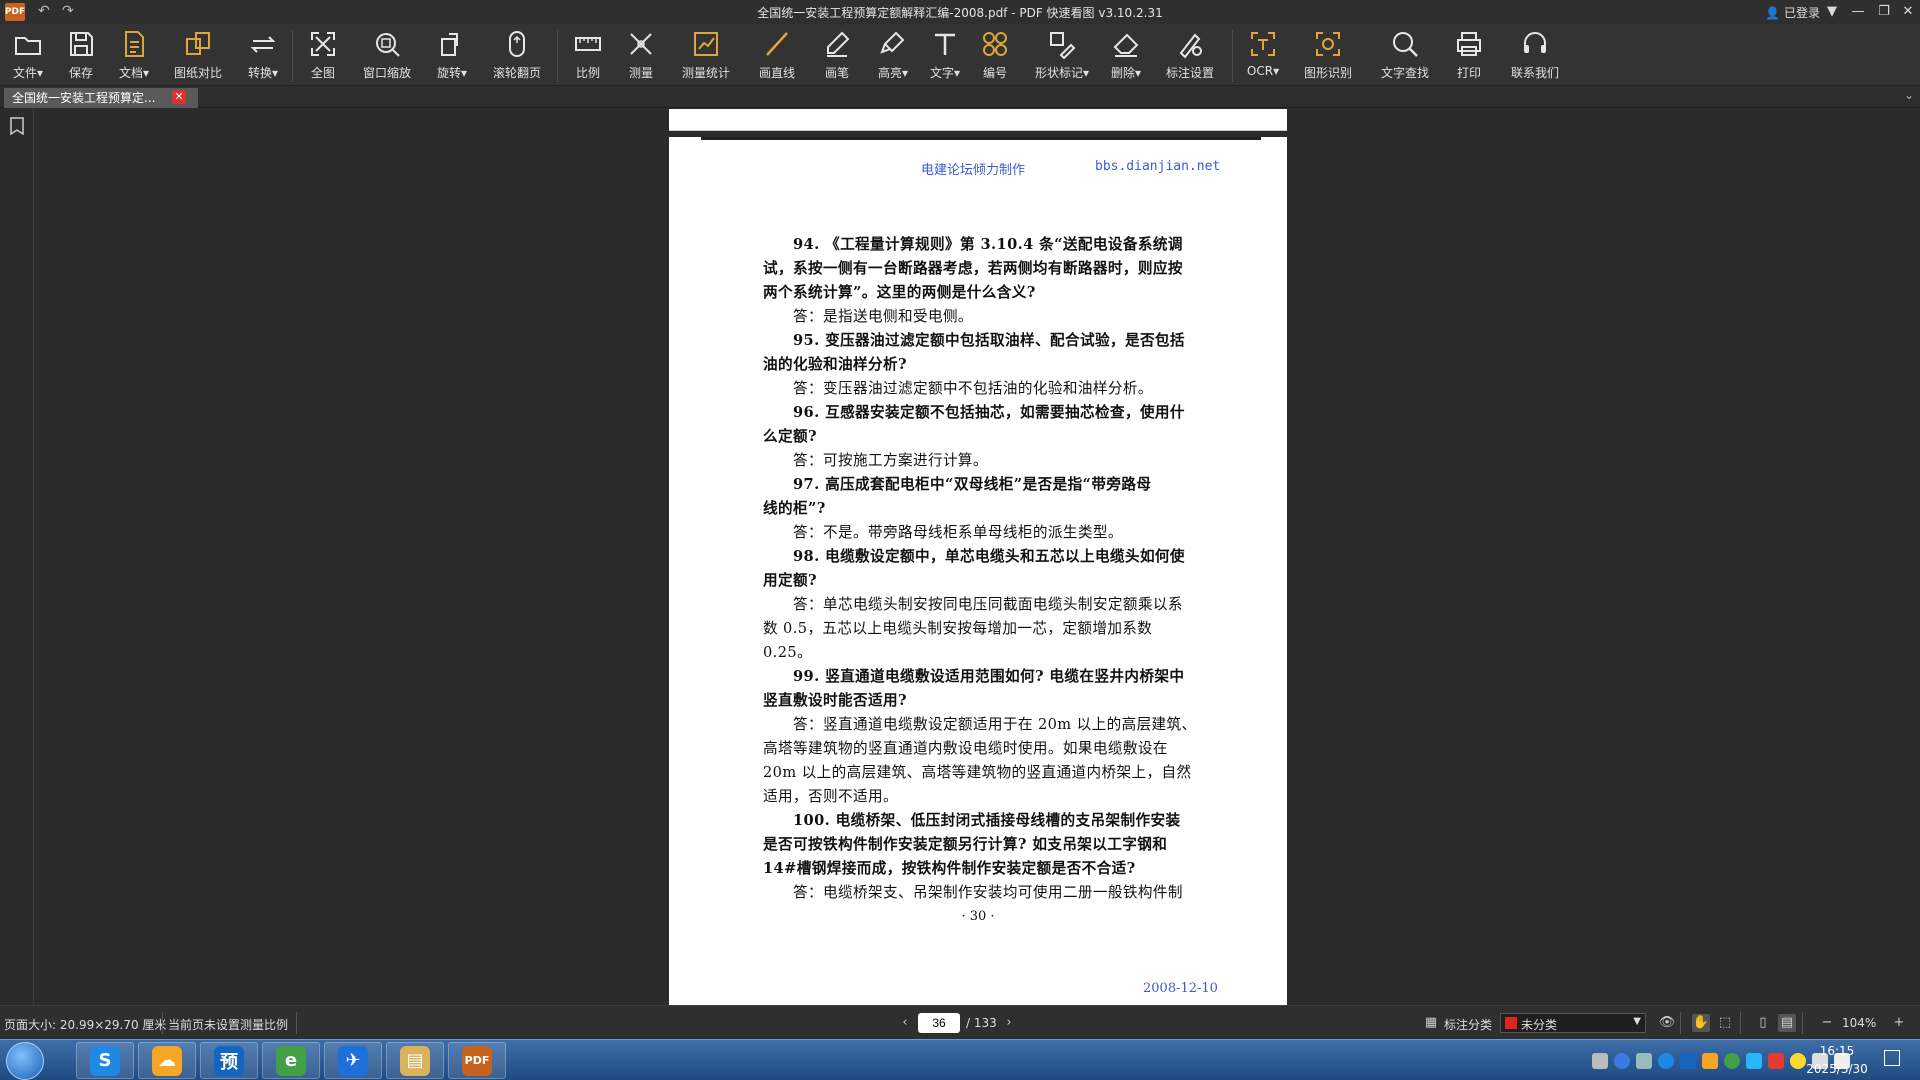 This screenshot has height=1080, width=1920. What do you see at coordinates (1772, 12) in the screenshot?
I see `user-icon: 👤` at bounding box center [1772, 12].